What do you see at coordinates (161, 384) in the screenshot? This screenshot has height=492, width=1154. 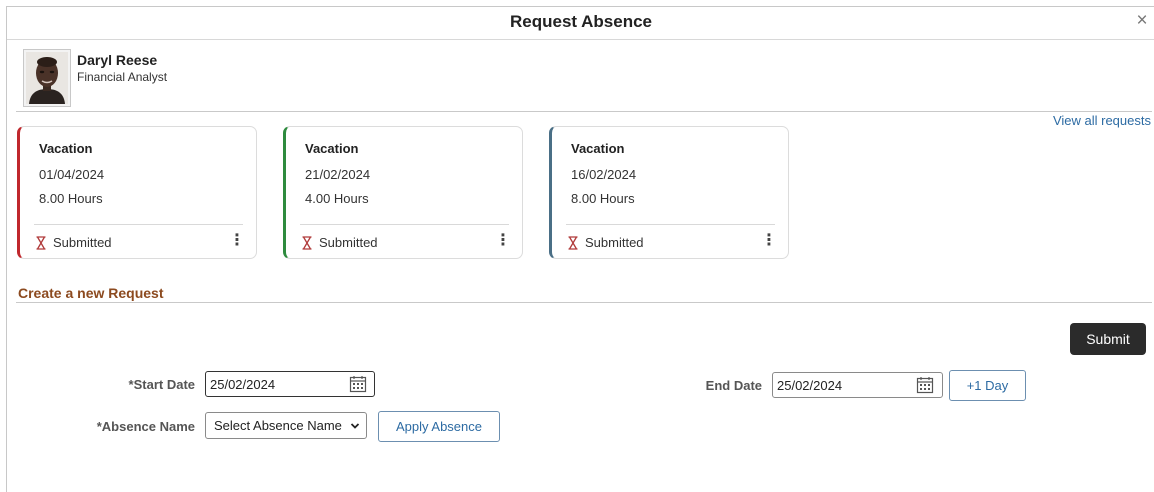 I see `start-date-label: *Start Date` at bounding box center [161, 384].